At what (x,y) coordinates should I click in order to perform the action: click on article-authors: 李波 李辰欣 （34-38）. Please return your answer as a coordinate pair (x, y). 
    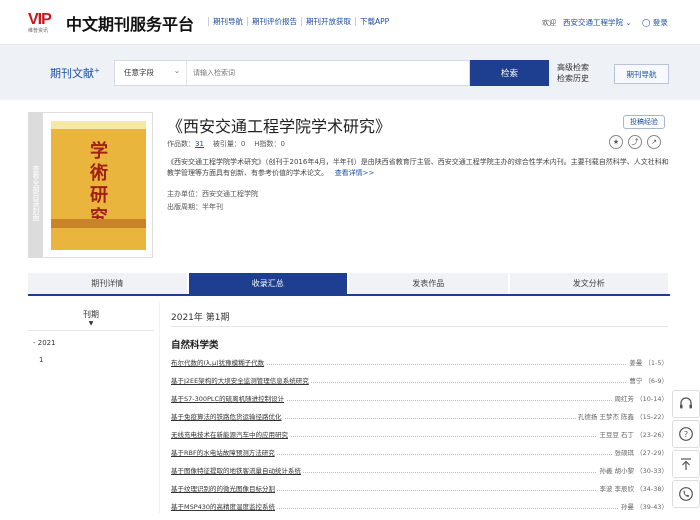
    Looking at the image, I should click on (632, 489).